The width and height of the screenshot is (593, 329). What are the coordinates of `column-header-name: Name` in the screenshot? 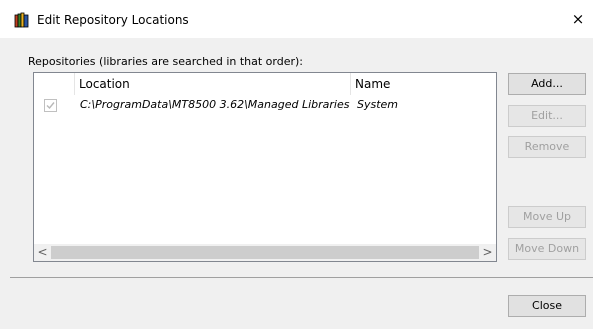 It's located at (416, 84).